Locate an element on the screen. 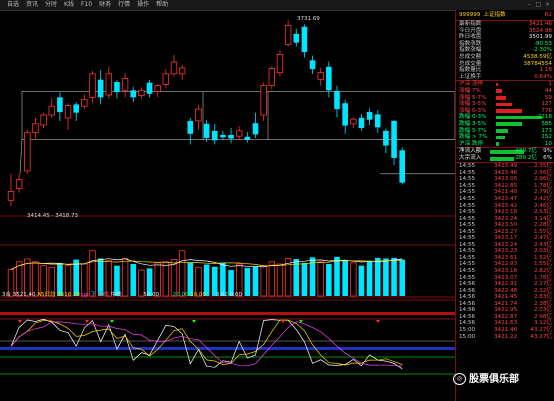 The height and width of the screenshot is (401, 554). close-icon: × is located at coordinates (547, 5).